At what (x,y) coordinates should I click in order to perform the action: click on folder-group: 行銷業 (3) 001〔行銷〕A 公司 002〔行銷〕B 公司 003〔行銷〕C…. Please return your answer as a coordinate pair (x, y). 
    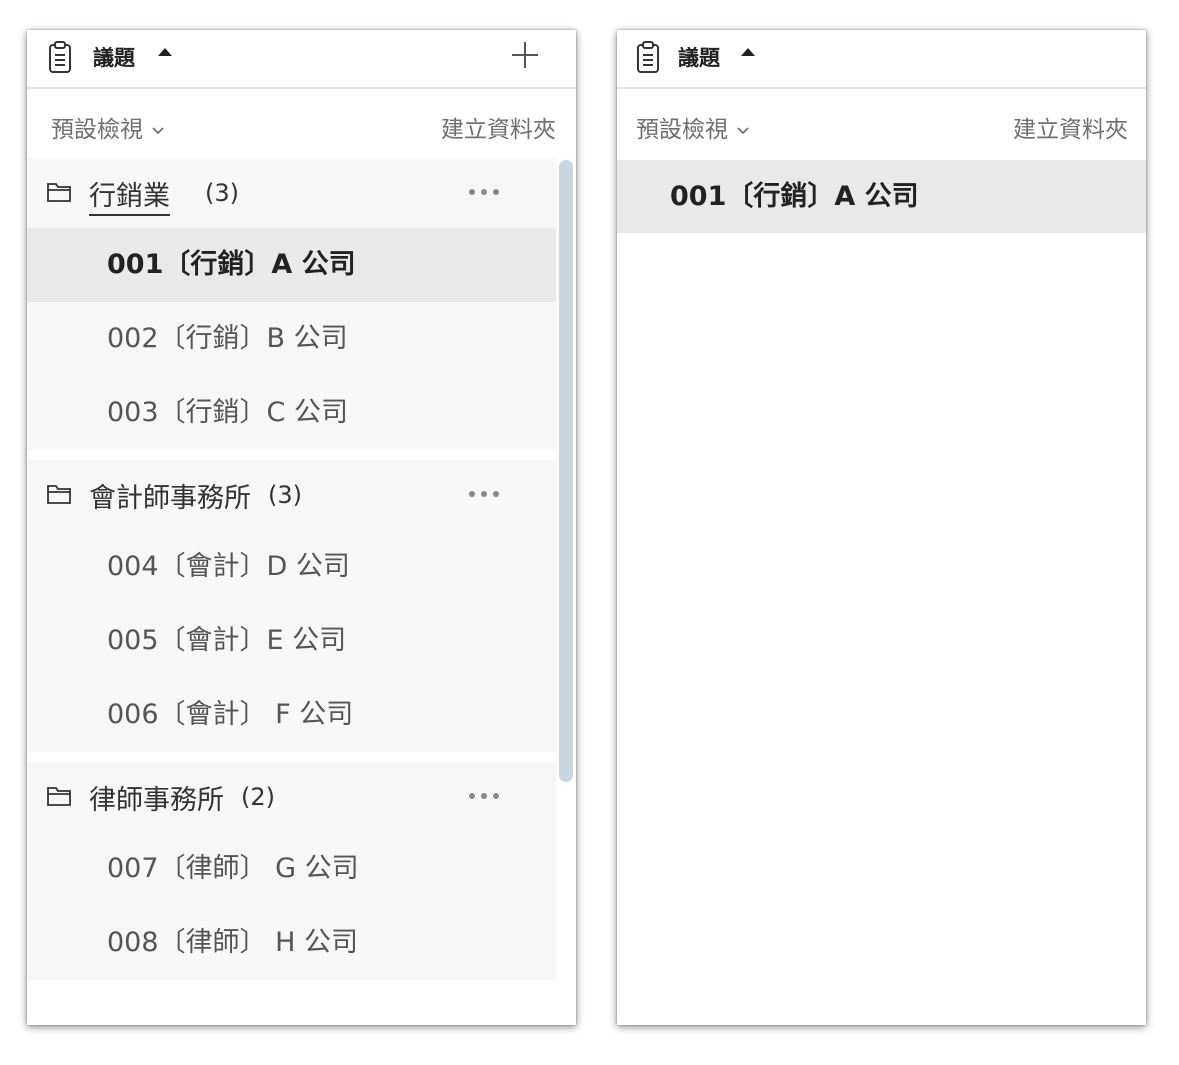
    Looking at the image, I should click on (291, 304).